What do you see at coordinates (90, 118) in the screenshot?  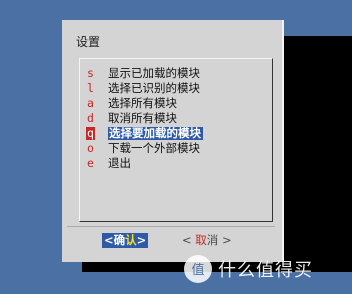 I see `menu-item-hotkey: d` at bounding box center [90, 118].